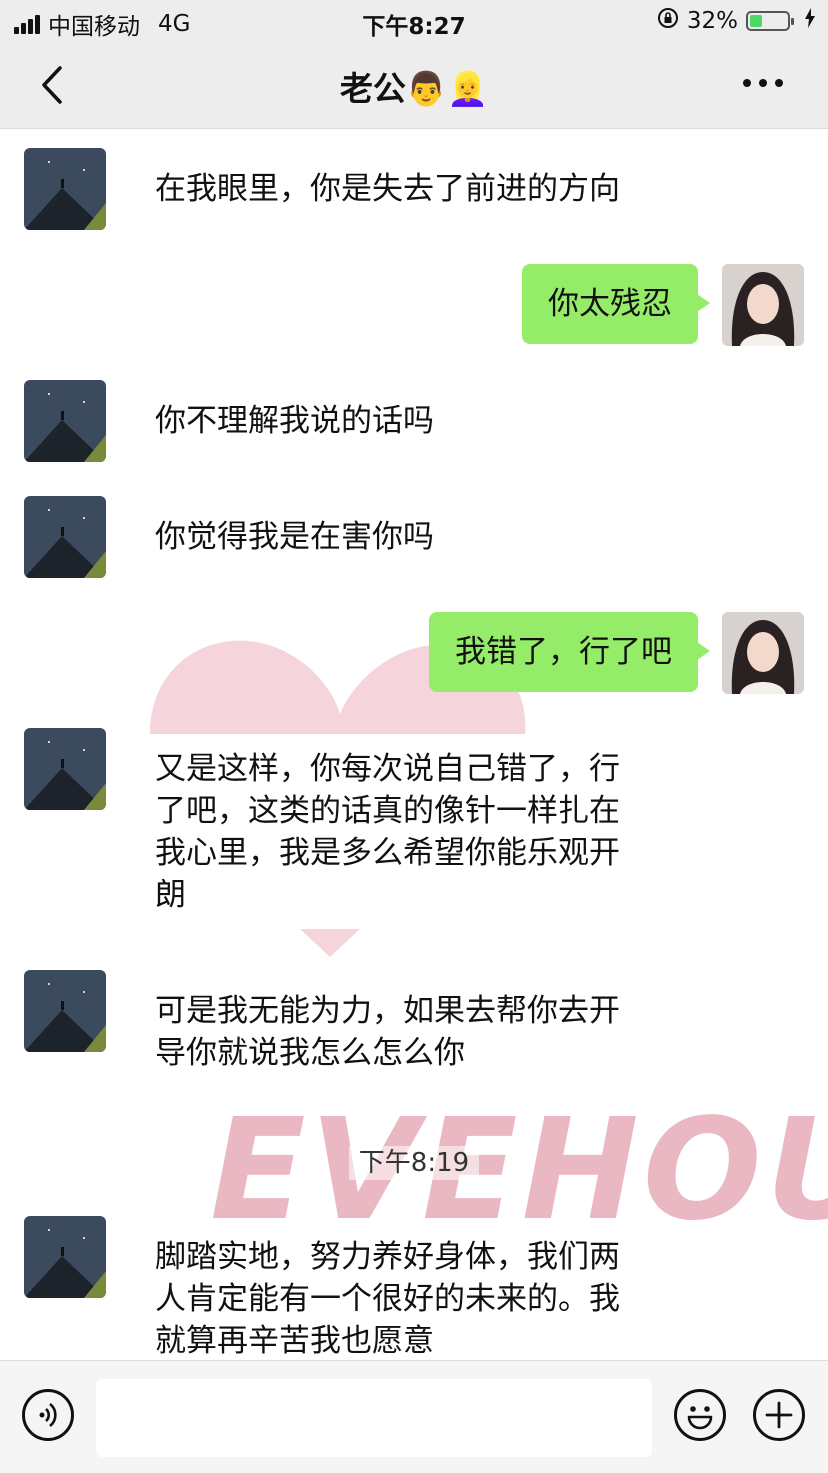 This screenshot has height=1473, width=828. Describe the element at coordinates (310, 1053) in the screenshot. I see `message-line: 导你就说我怎么怎么你` at that location.